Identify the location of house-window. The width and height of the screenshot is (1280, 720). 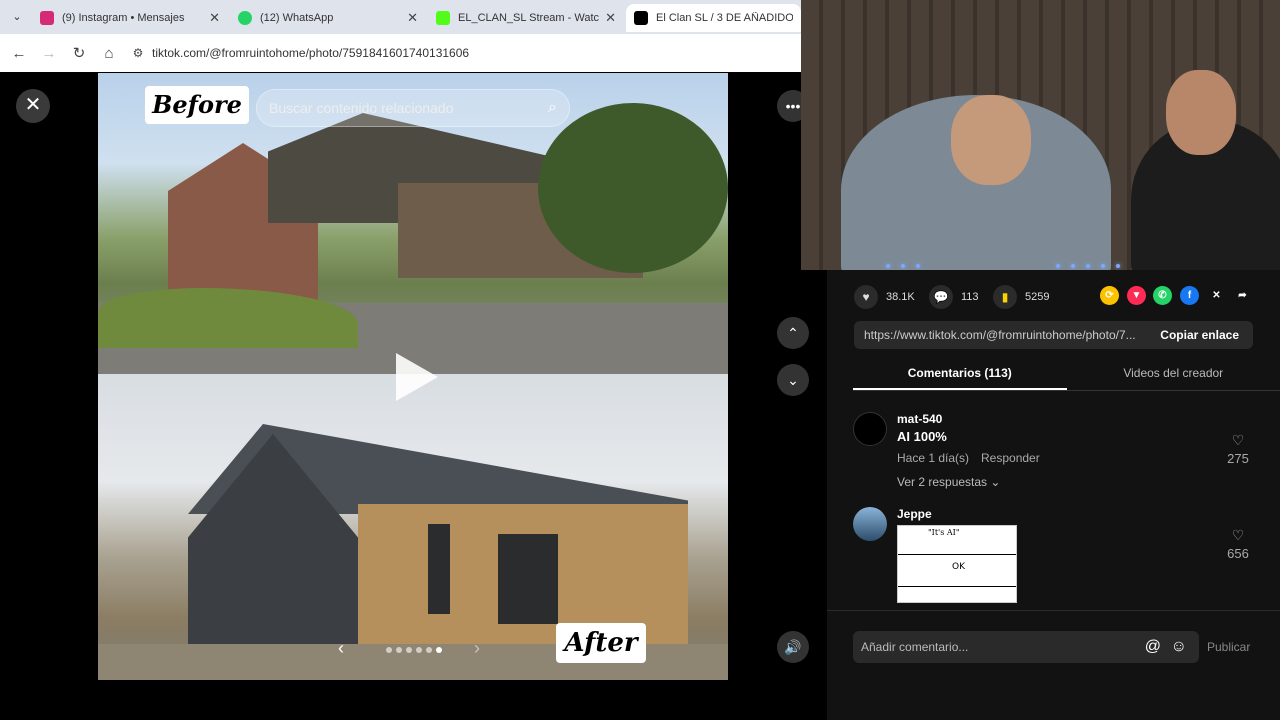
(439, 569).